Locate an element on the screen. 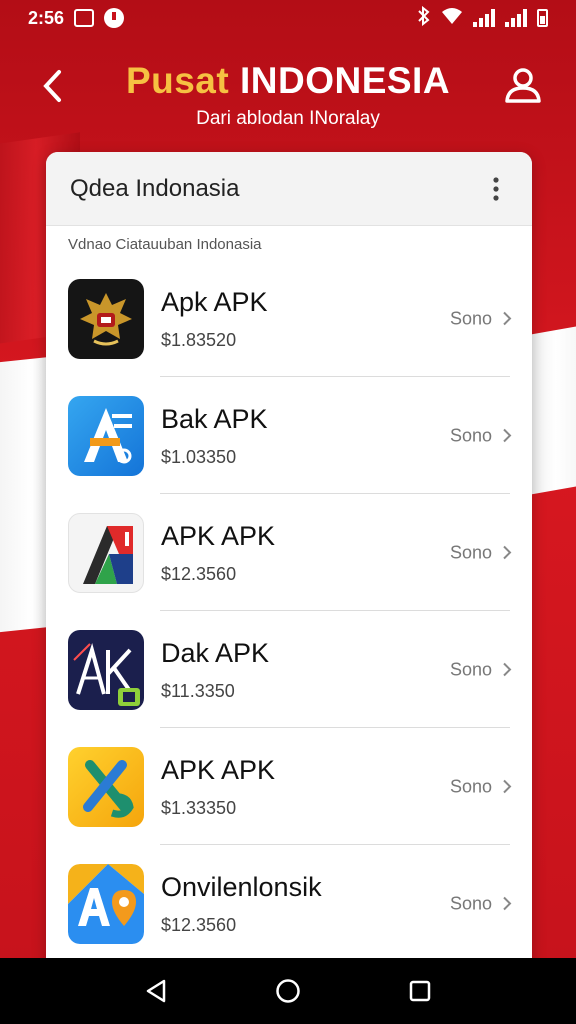  card-title: Qdea Indonasia is located at coordinates (155, 188).